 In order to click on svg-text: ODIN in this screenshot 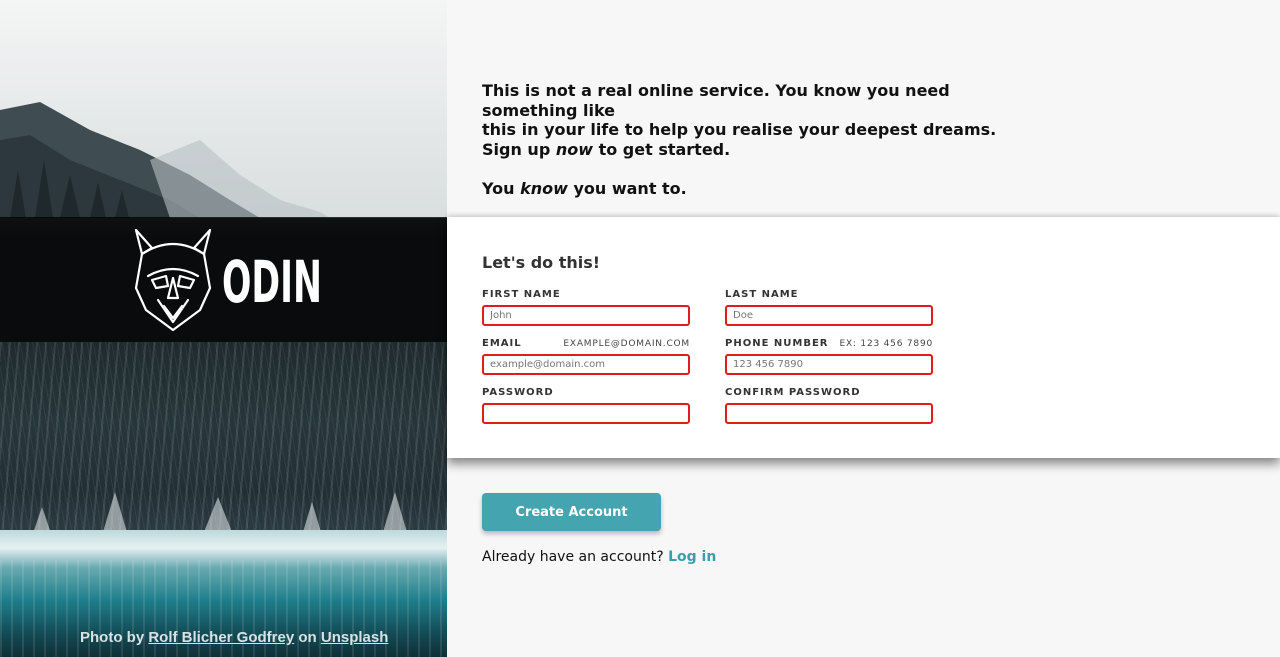, I will do `click(272, 279)`.